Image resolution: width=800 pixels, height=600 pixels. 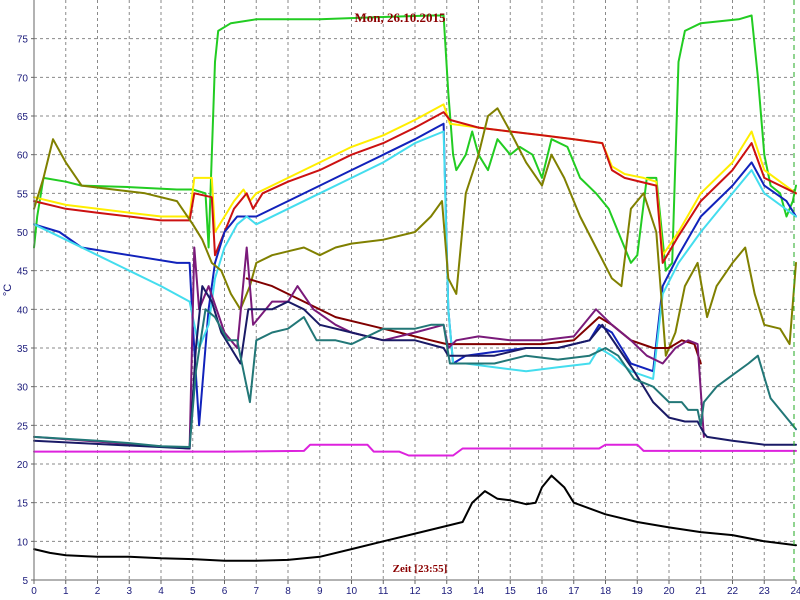 What do you see at coordinates (23, 465) in the screenshot?
I see `y-tick-label: 20` at bounding box center [23, 465].